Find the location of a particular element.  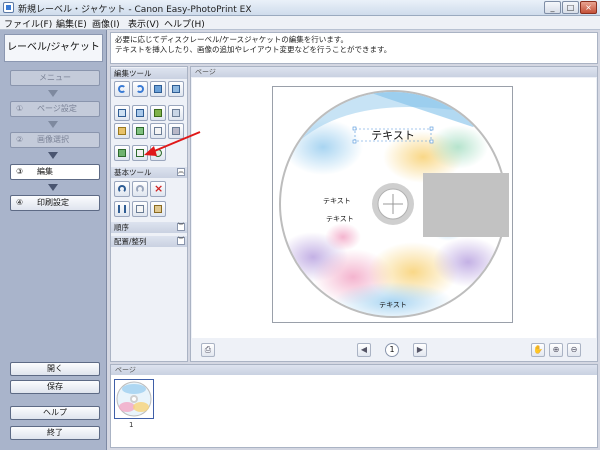

step-menu: メニュー is located at coordinates (55, 78).